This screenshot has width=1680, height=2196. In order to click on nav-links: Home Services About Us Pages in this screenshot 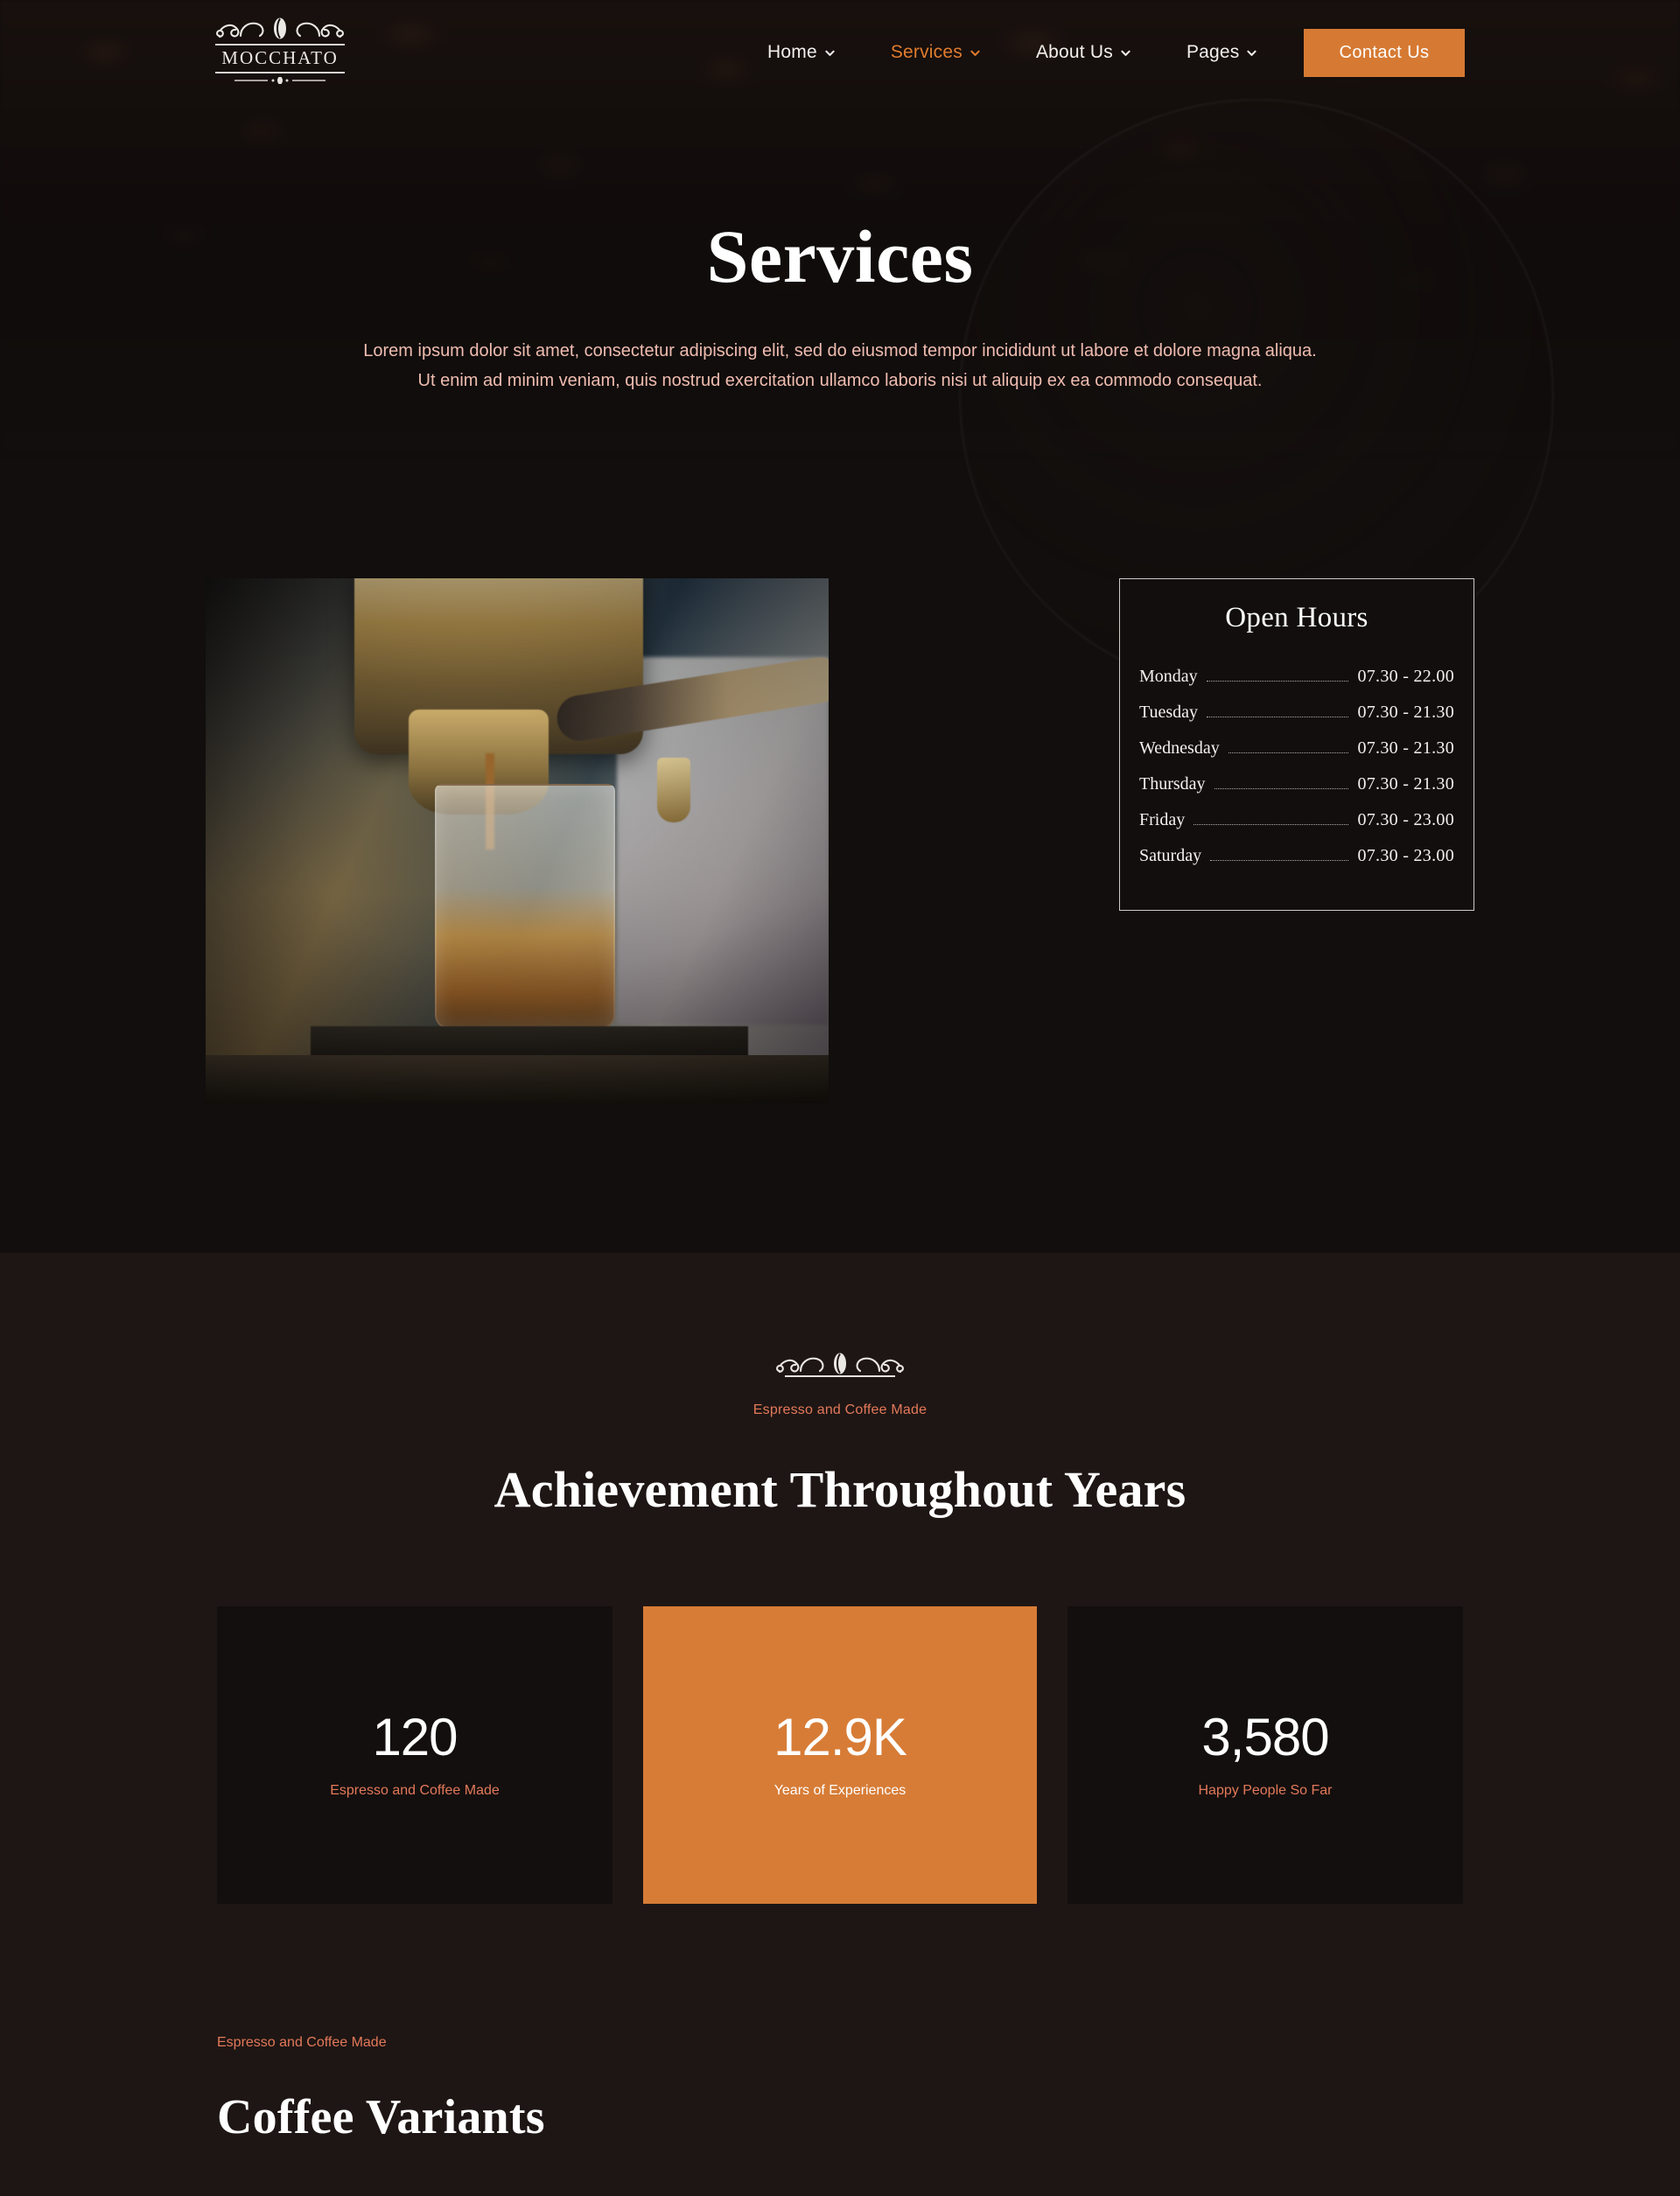, I will do `click(1011, 52)`.